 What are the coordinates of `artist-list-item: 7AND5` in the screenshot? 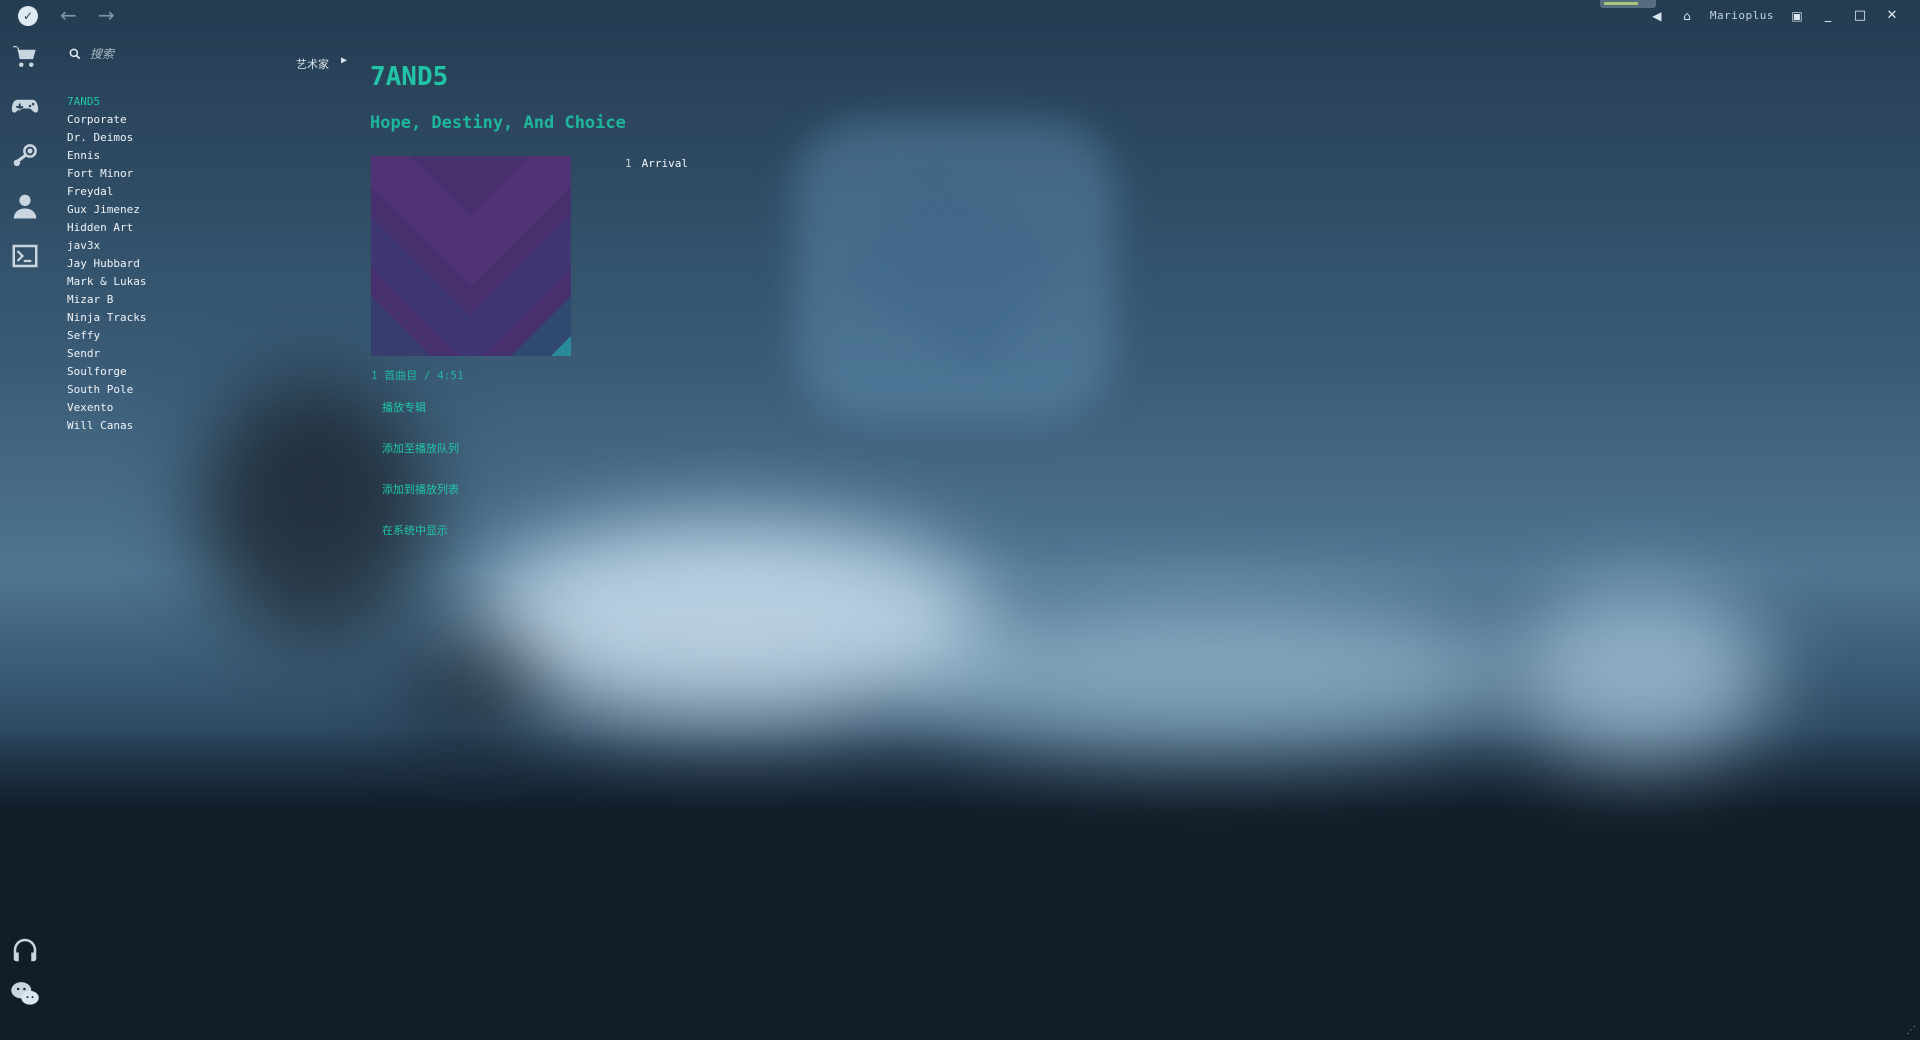 It's located at (106, 102).